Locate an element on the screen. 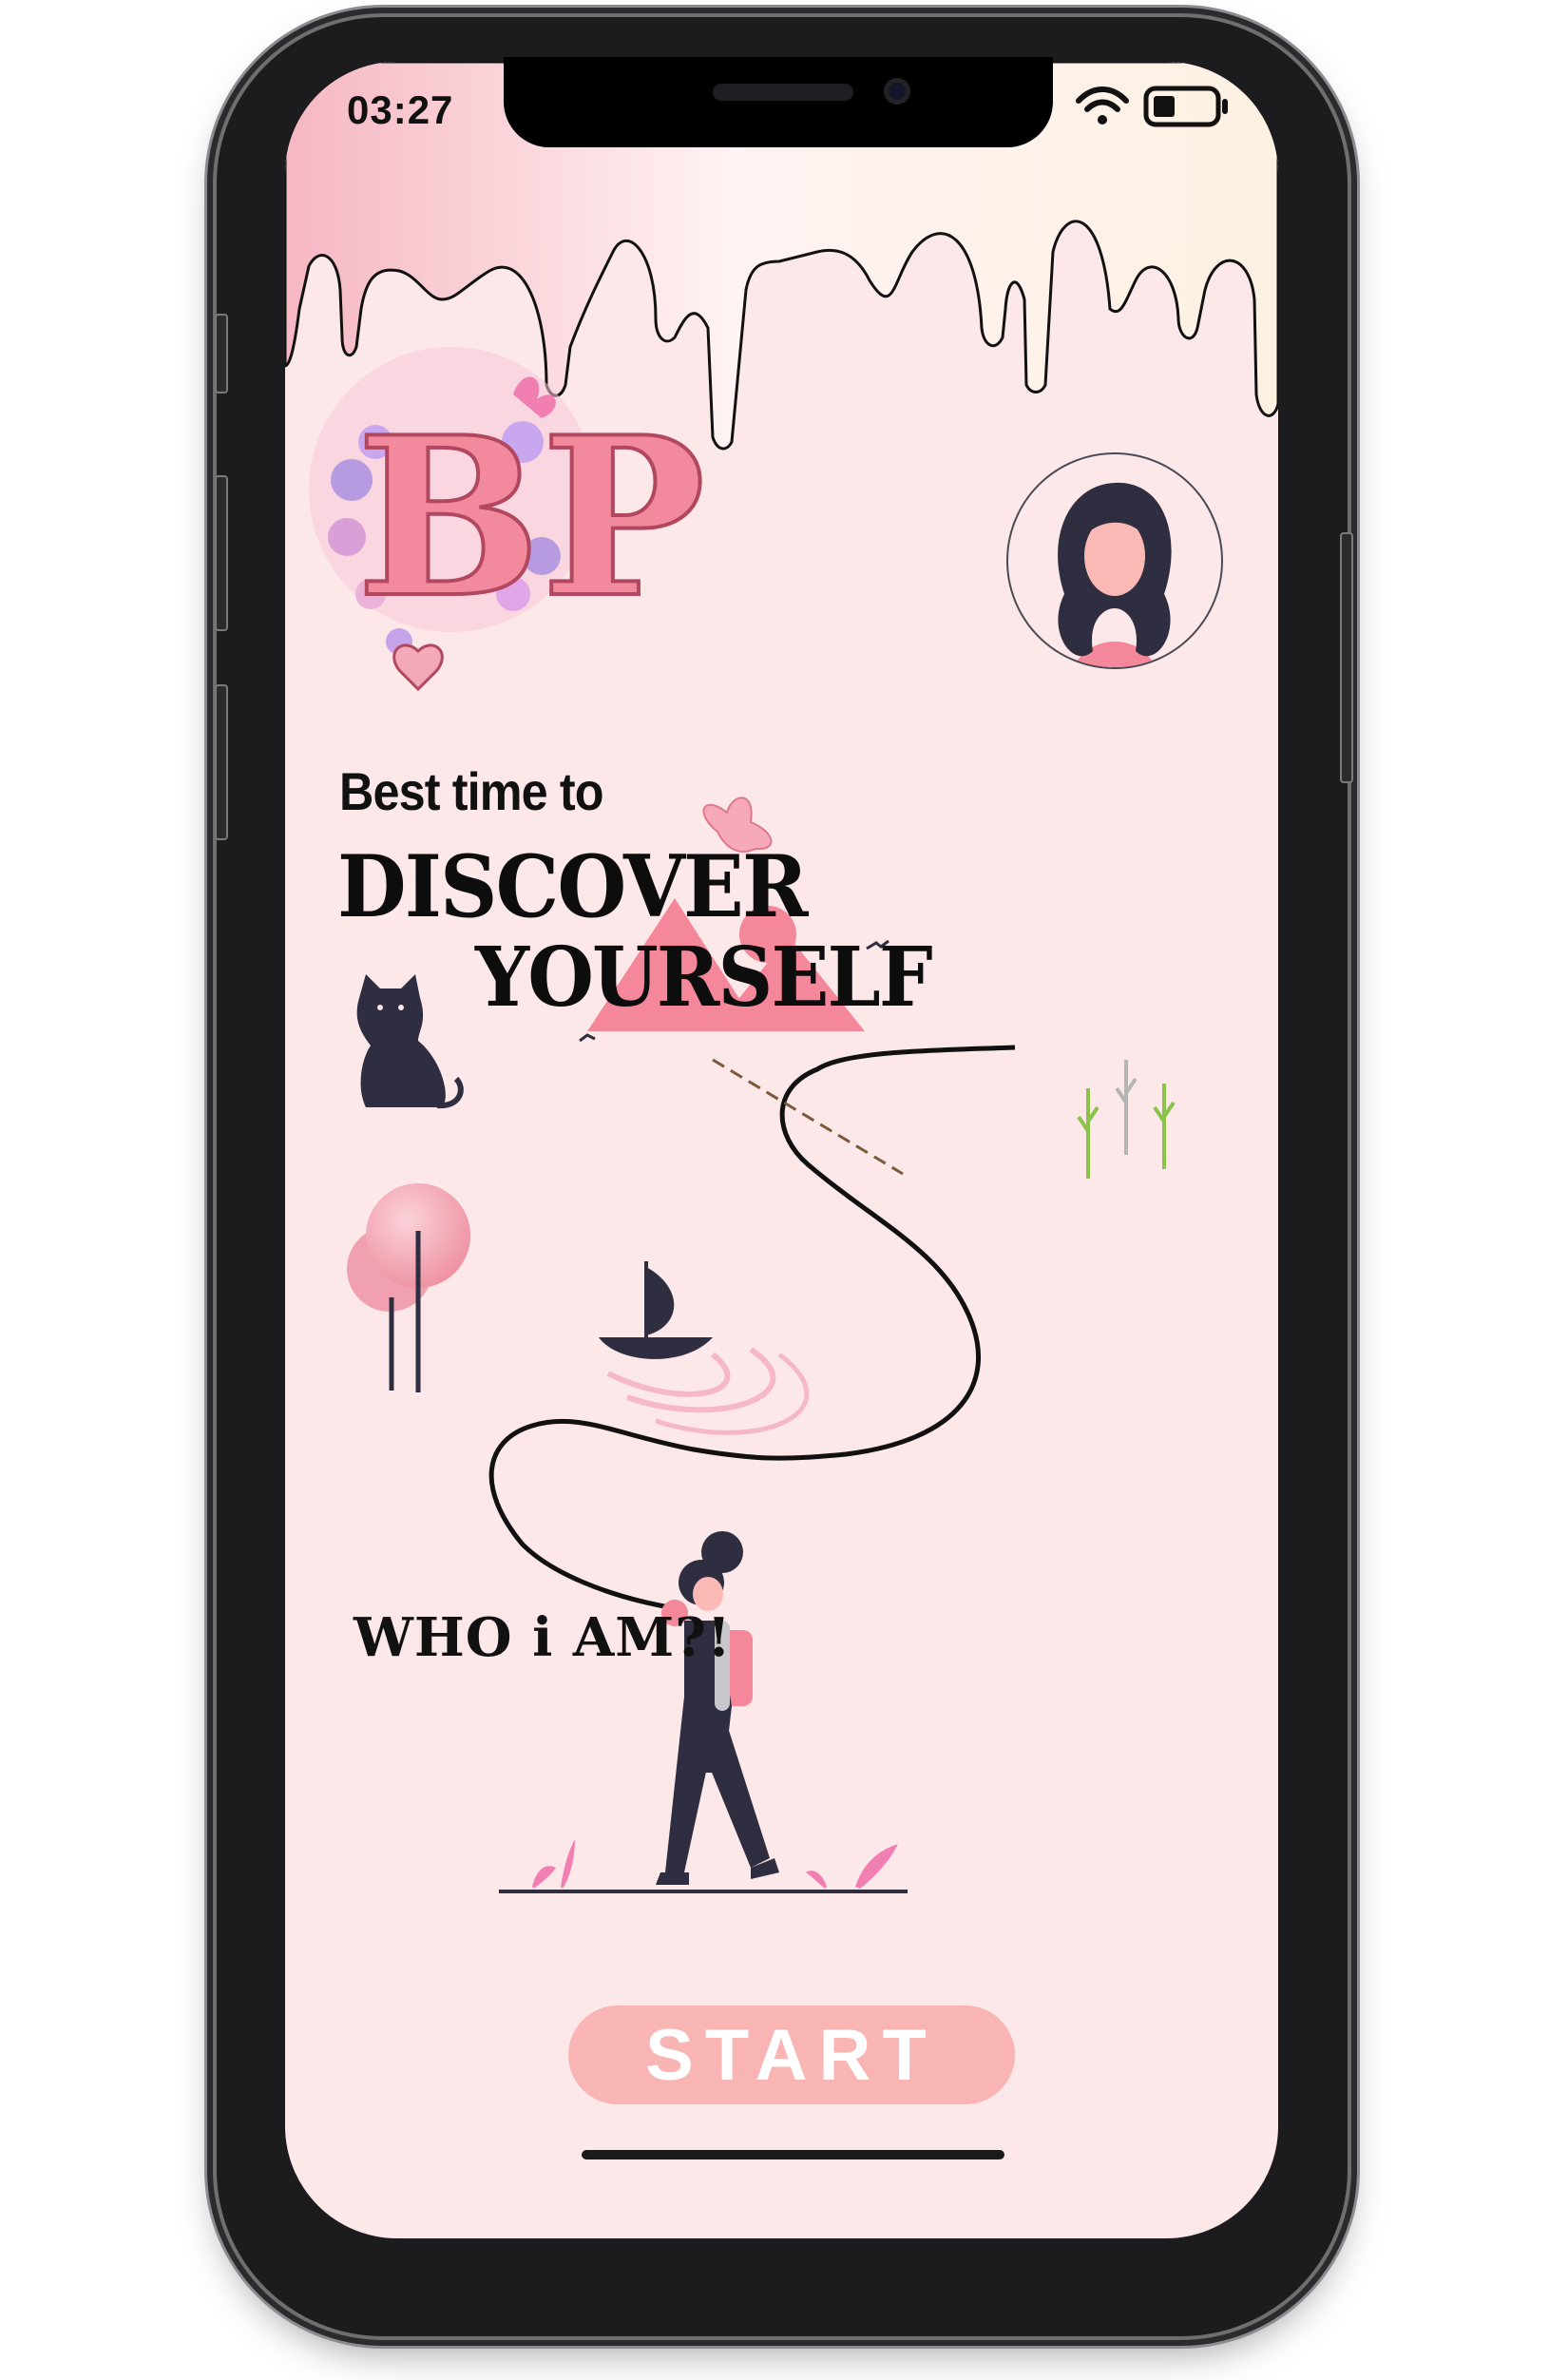 This screenshot has width=1549, height=2380. headline-yourself: YOURSELF is located at coordinates (704, 978).